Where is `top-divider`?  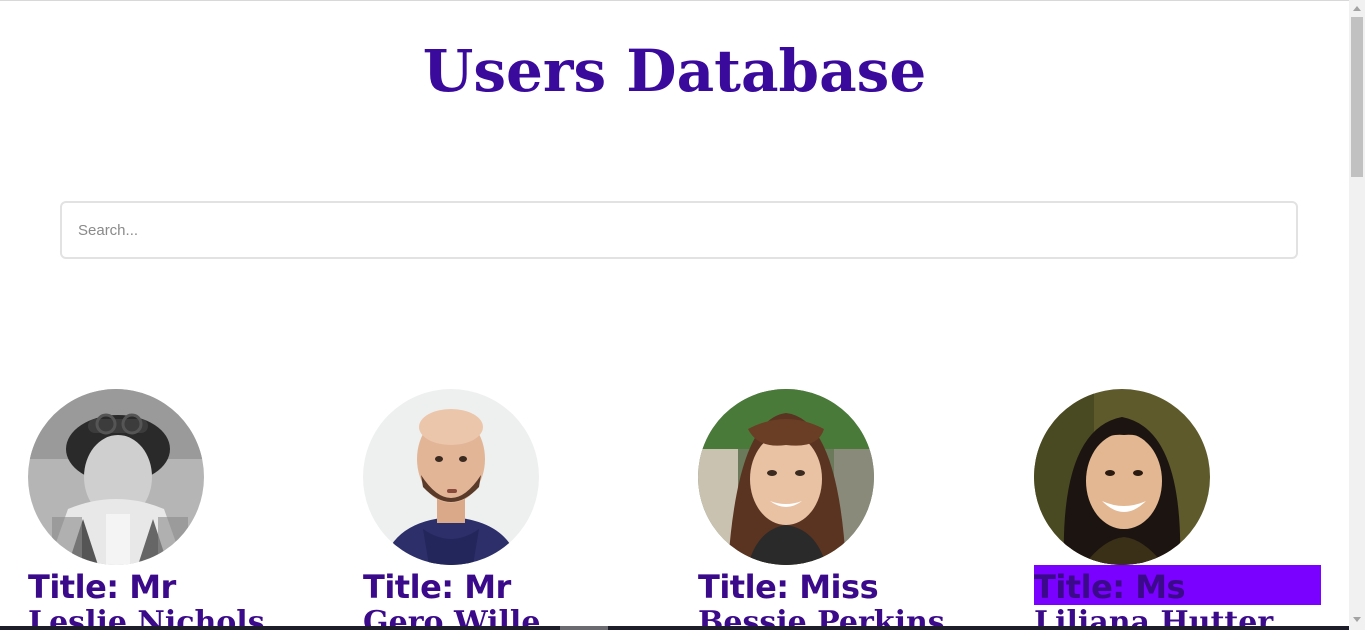 top-divider is located at coordinates (674, 0).